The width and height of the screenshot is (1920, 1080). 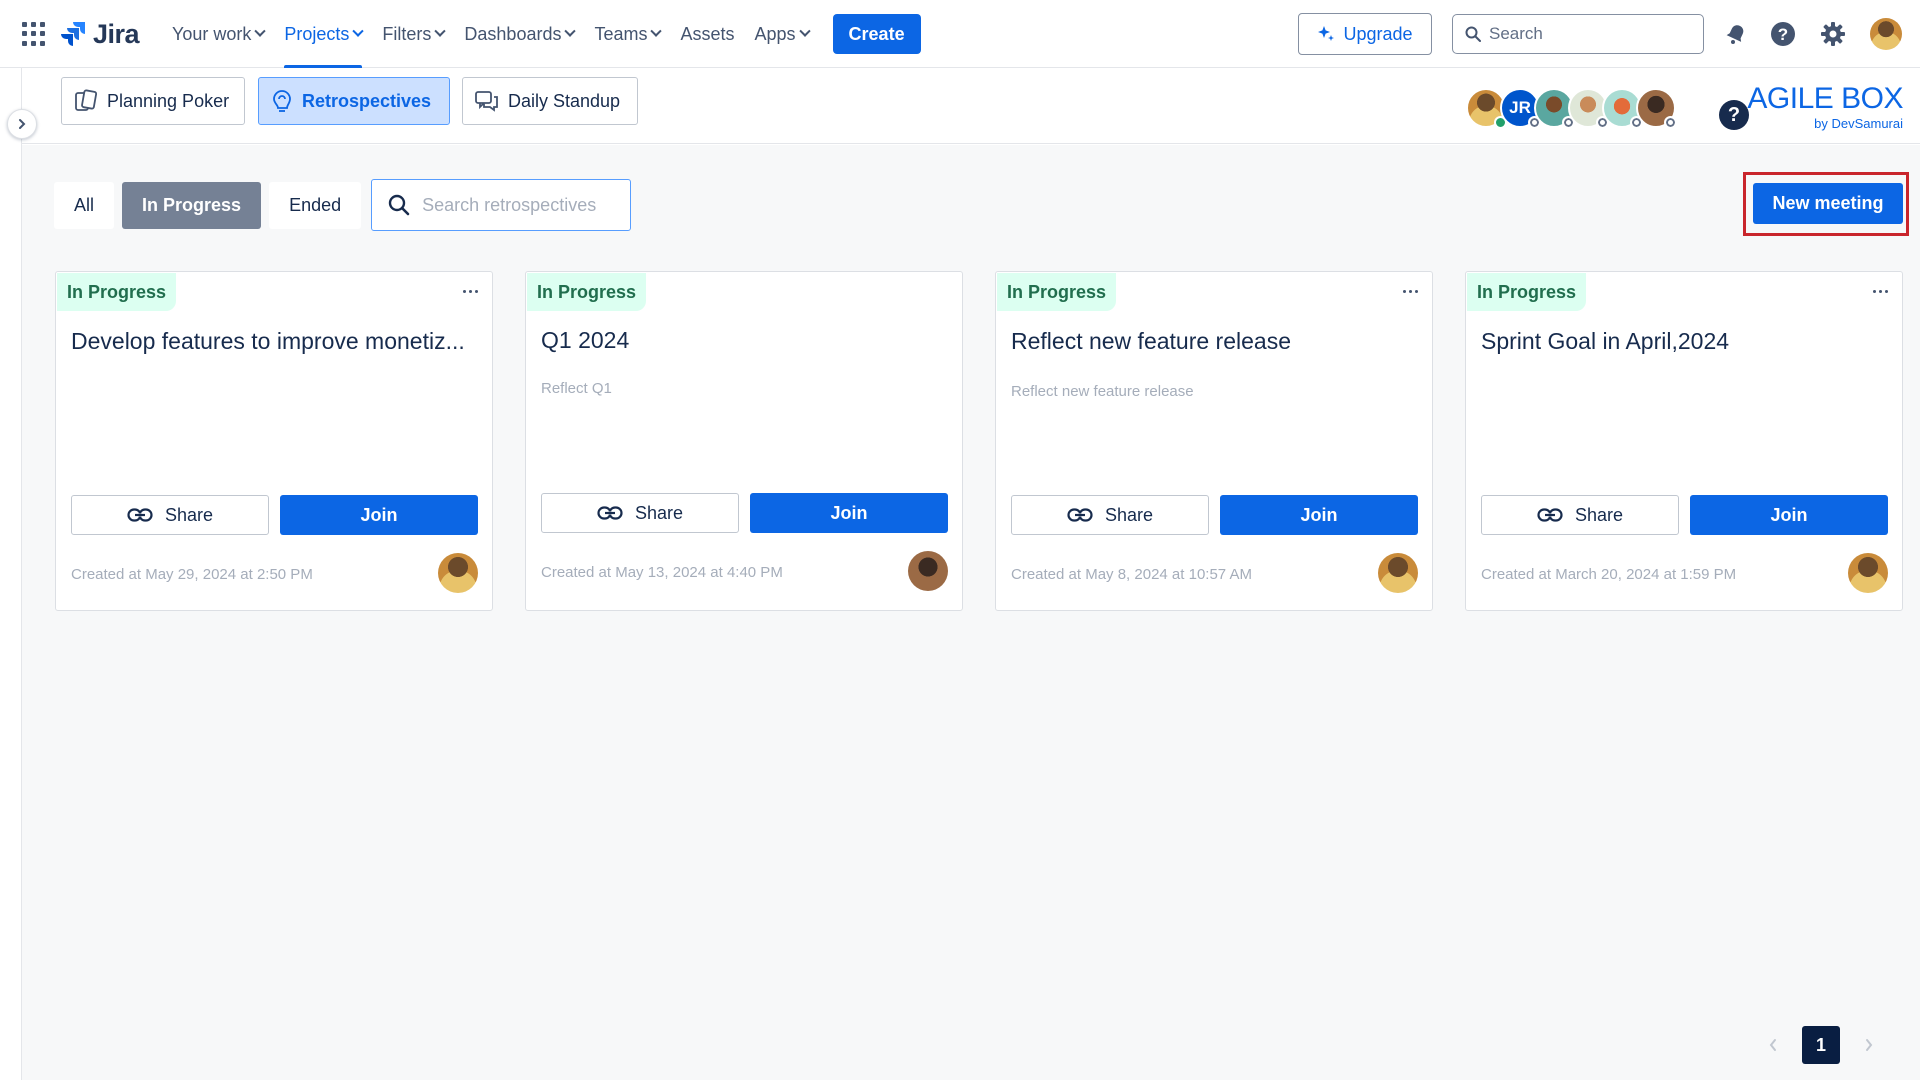 What do you see at coordinates (1886, 34) in the screenshot?
I see `profile-avatar` at bounding box center [1886, 34].